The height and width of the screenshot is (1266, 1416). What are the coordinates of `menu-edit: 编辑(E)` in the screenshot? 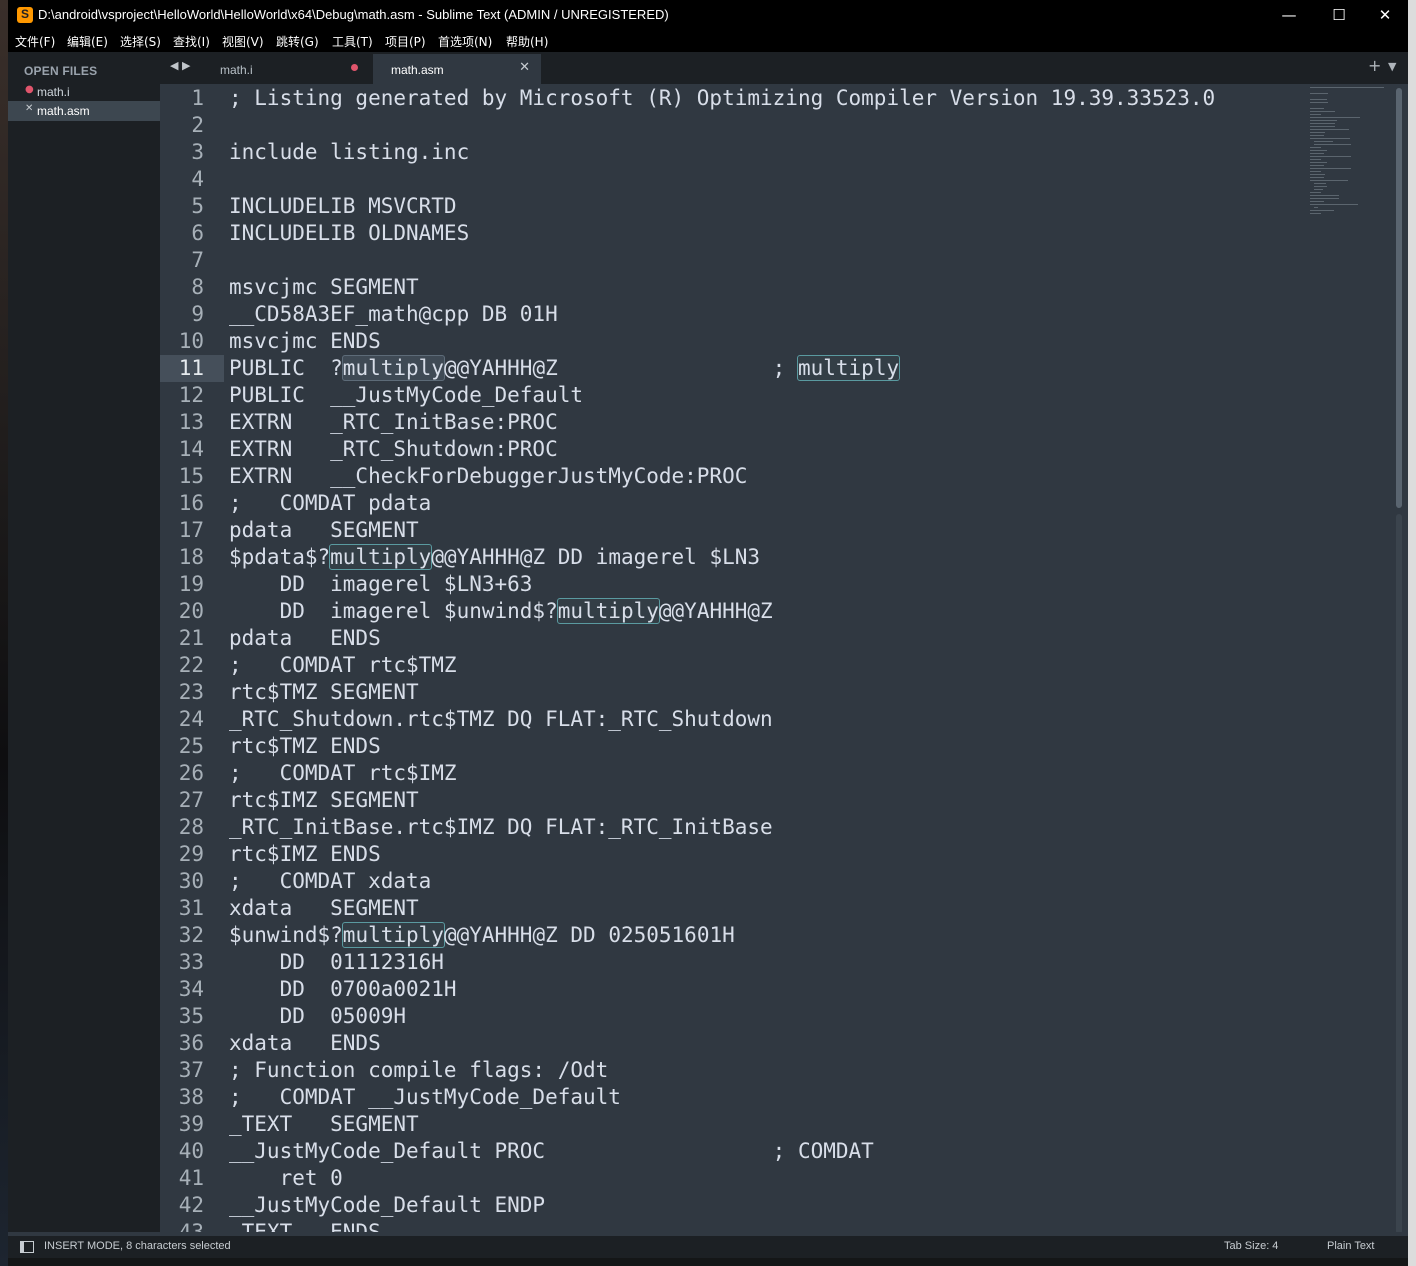 It's located at (87, 41).